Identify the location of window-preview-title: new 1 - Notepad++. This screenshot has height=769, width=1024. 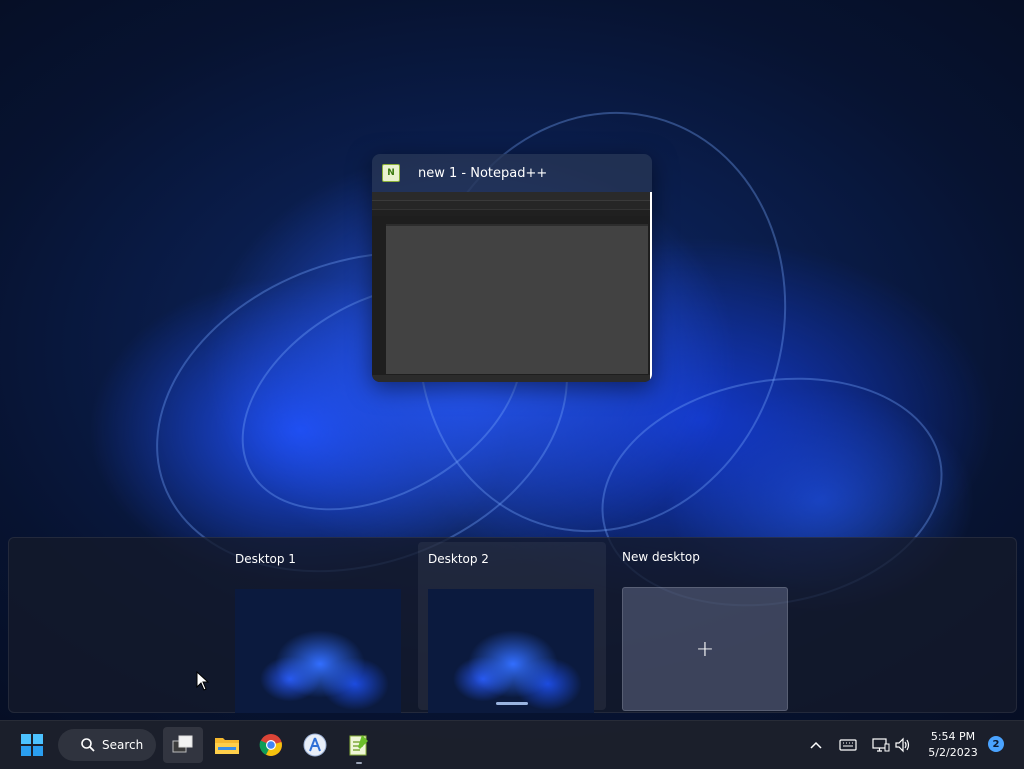
(483, 173).